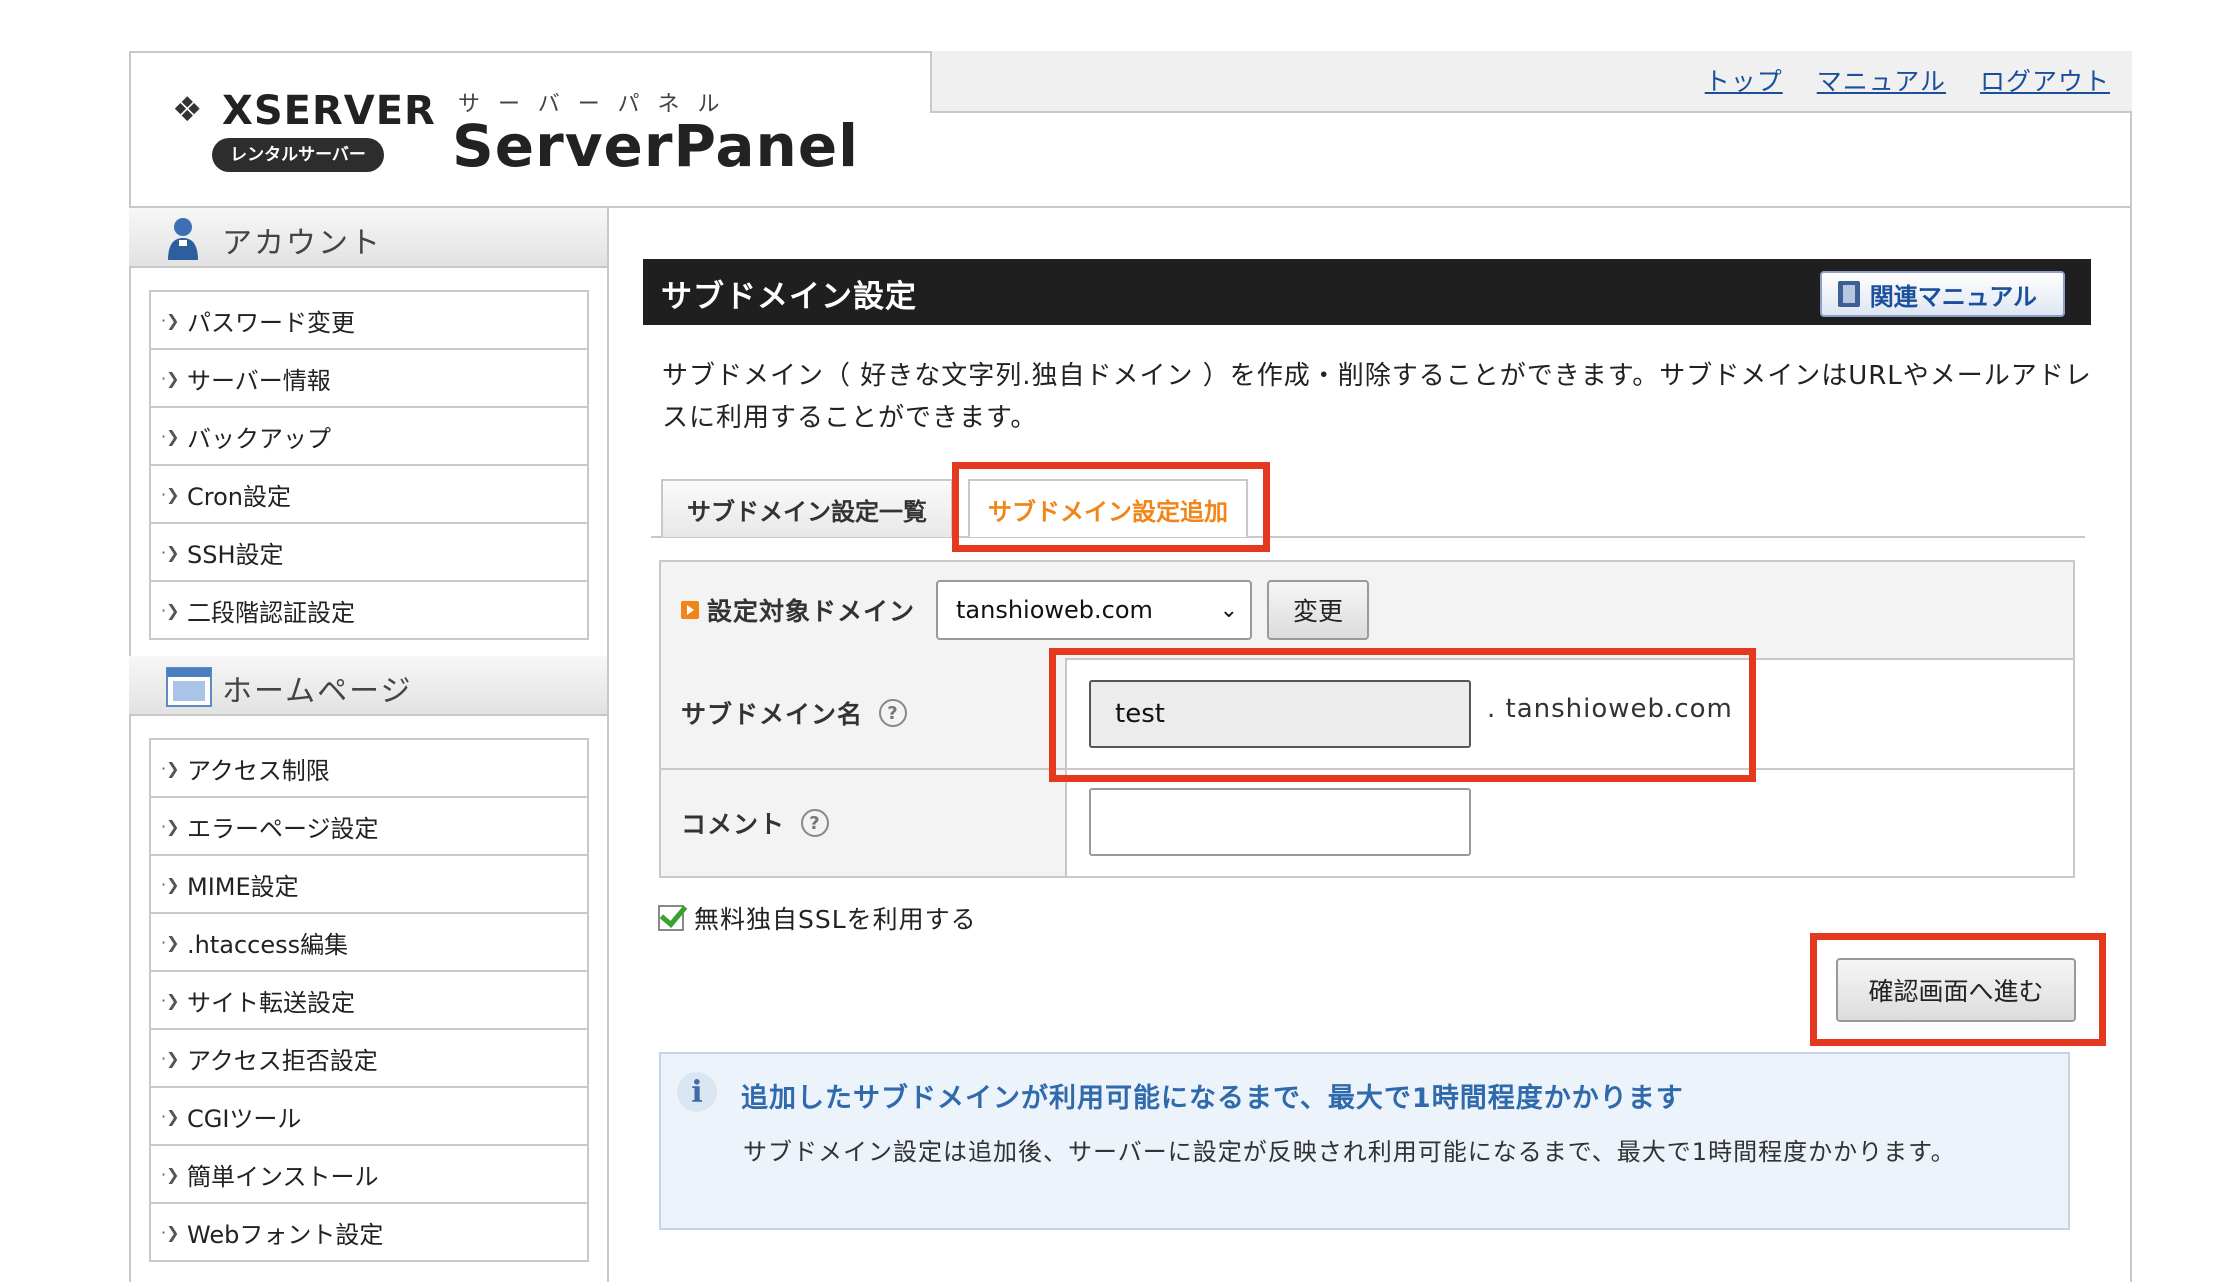 The width and height of the screenshot is (2240, 1282). What do you see at coordinates (1848, 294) in the screenshot?
I see `book-icon` at bounding box center [1848, 294].